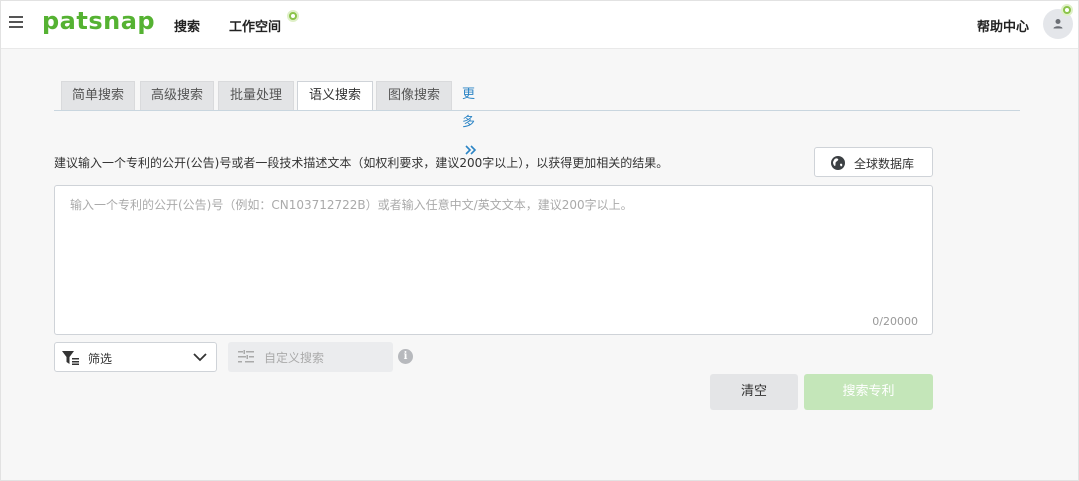 The width and height of the screenshot is (1079, 481). I want to click on clear-button: 清空, so click(754, 392).